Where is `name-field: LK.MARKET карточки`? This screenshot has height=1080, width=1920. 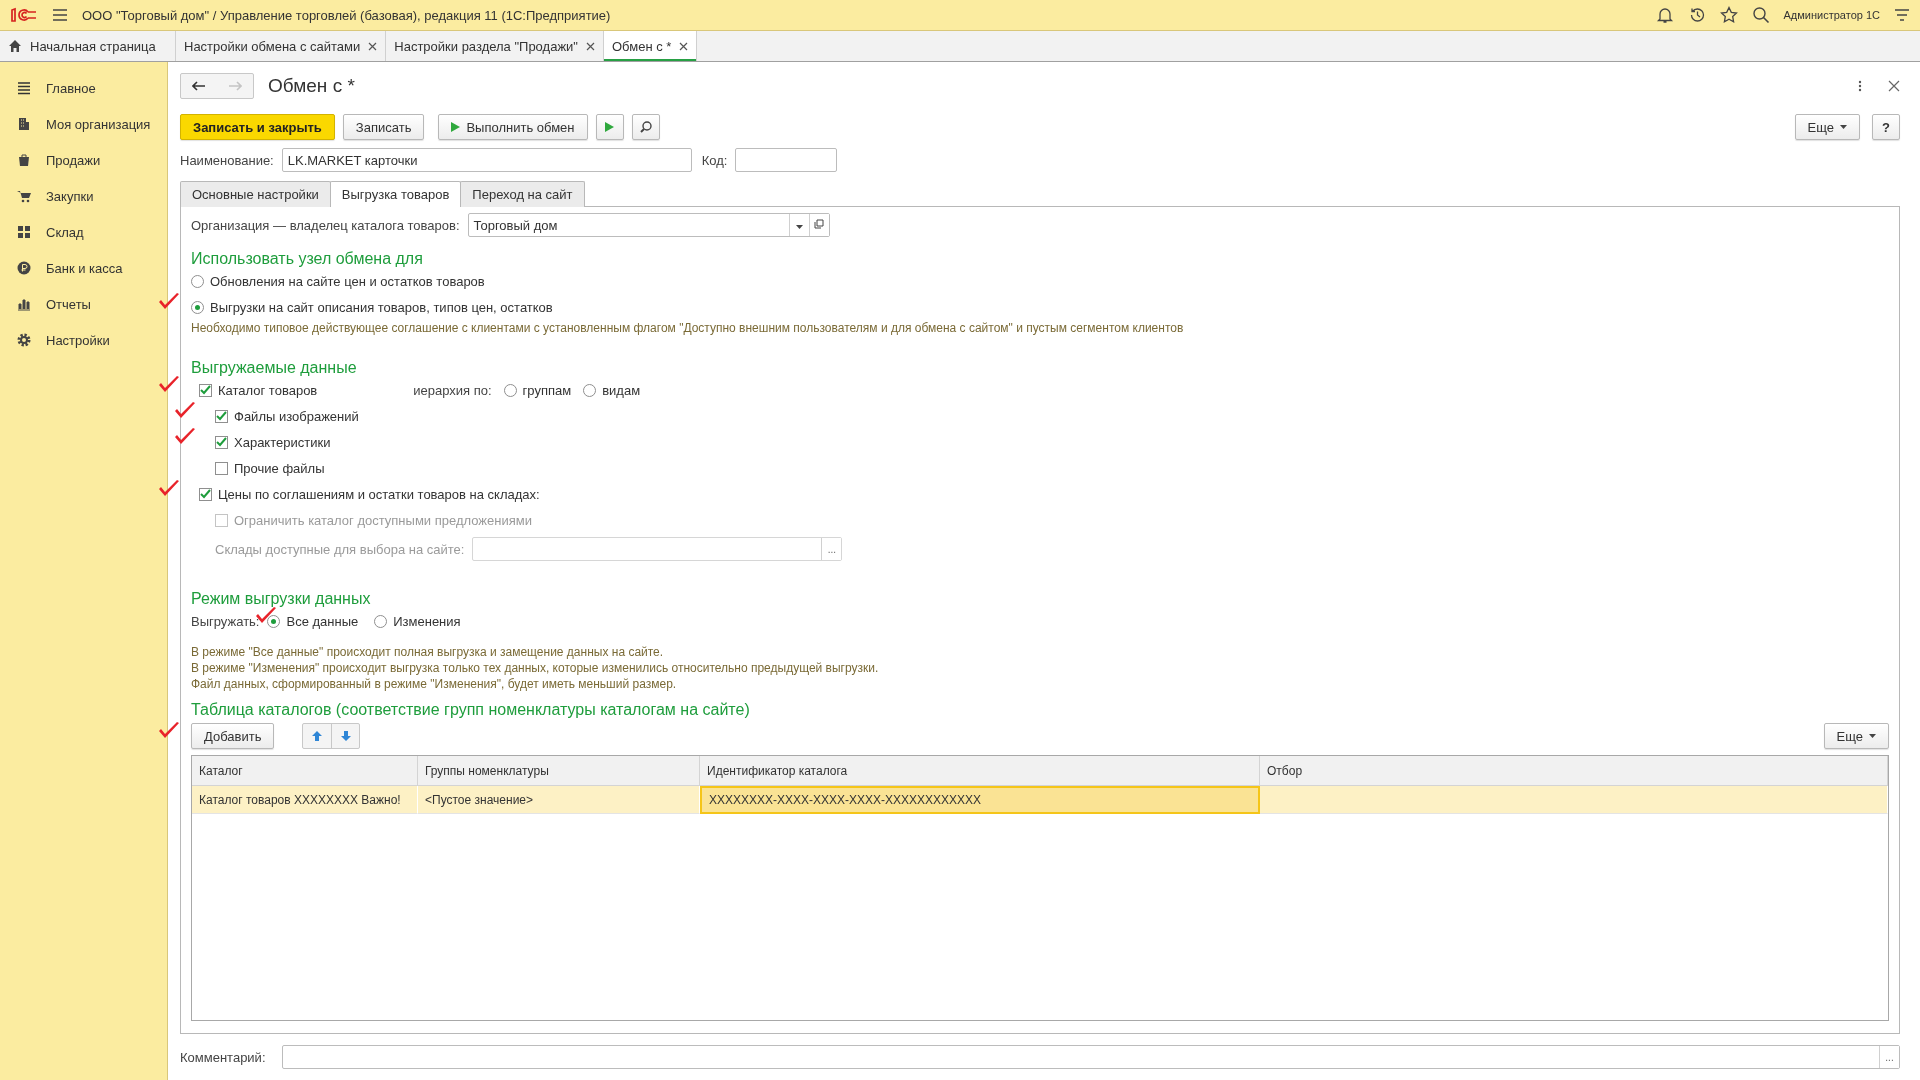 name-field: LK.MARKET карточки is located at coordinates (486, 160).